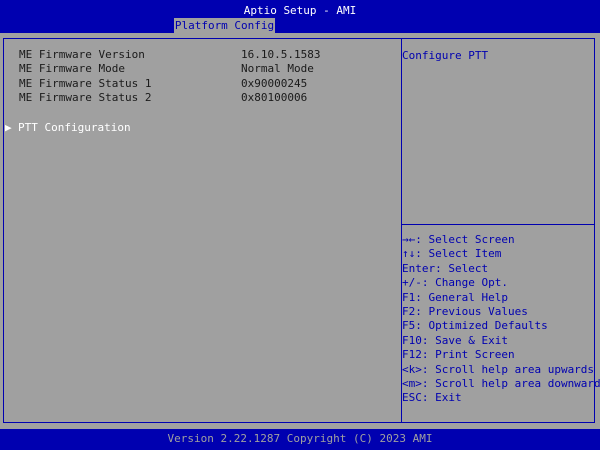 This screenshot has height=450, width=600. What do you see at coordinates (8, 127) in the screenshot?
I see `submenu-arrow-icon: ▶` at bounding box center [8, 127].